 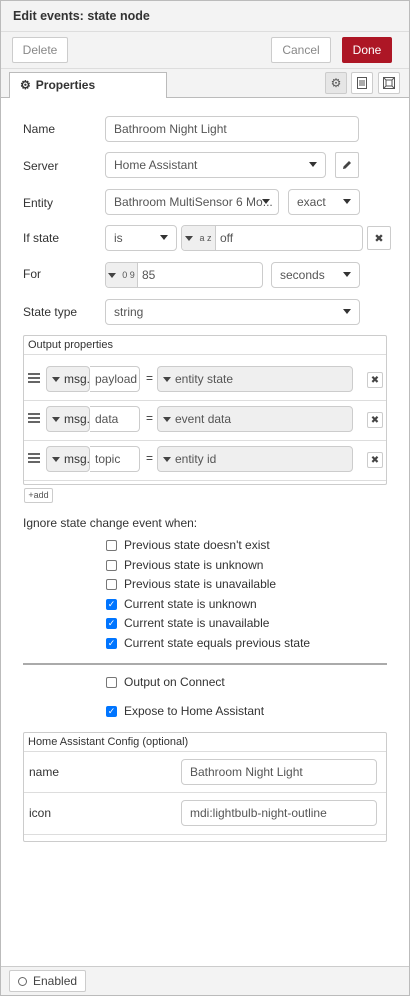 What do you see at coordinates (255, 379) in the screenshot?
I see `value-select: entity state` at bounding box center [255, 379].